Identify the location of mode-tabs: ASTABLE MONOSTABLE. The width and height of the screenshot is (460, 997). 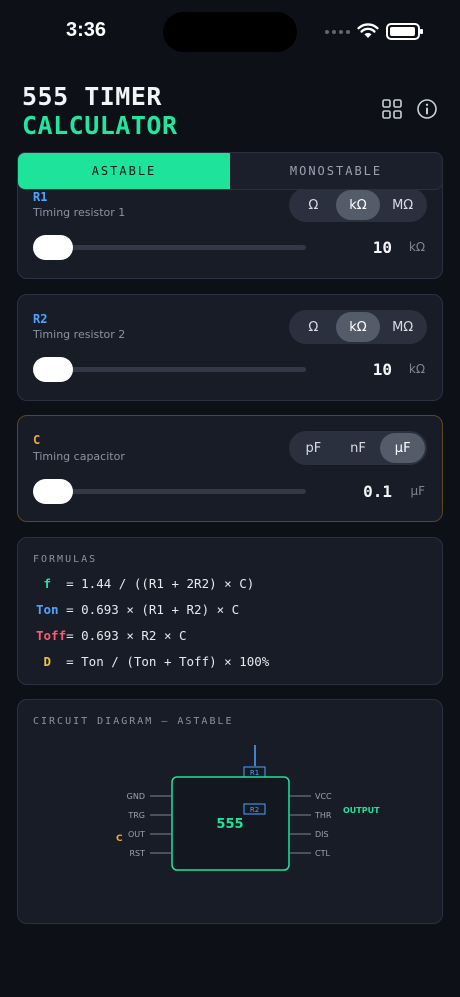
(230, 171).